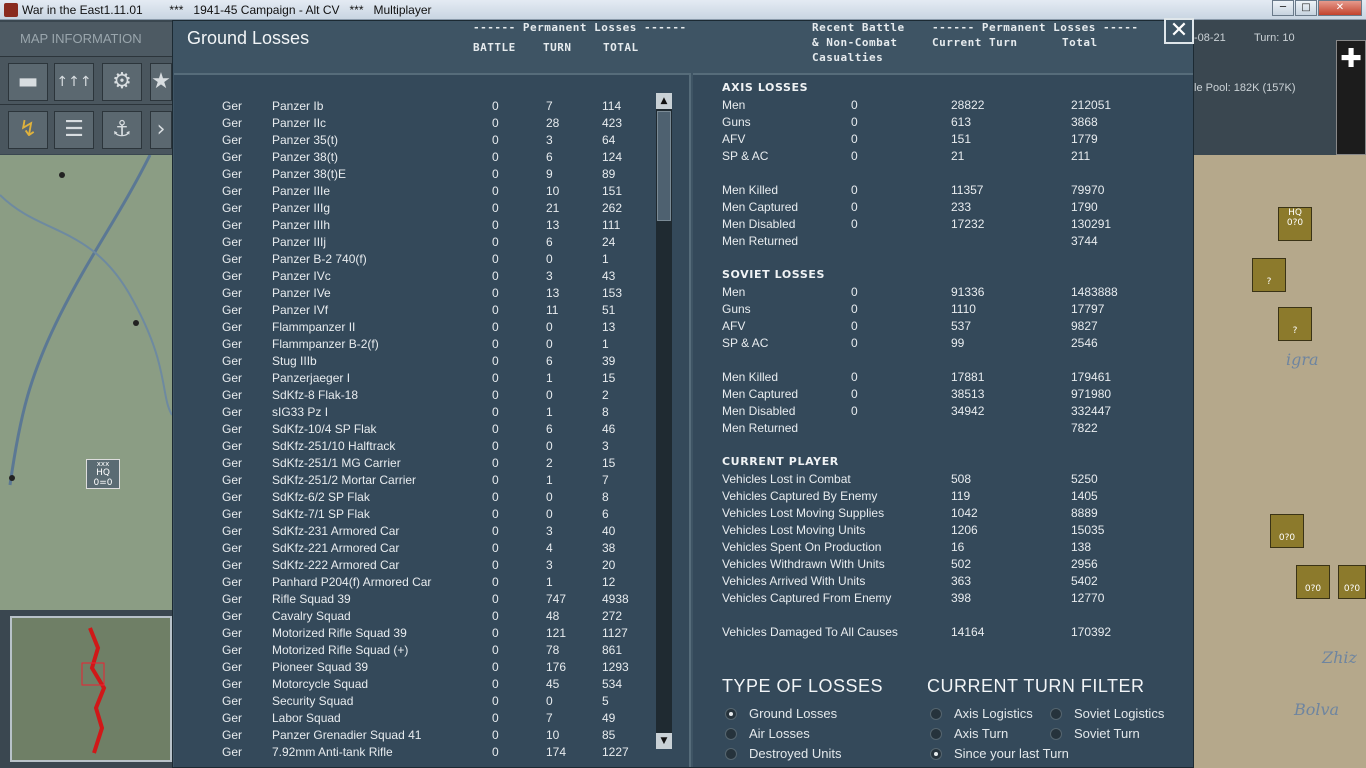  I want to click on ship-icon: ⚓, so click(122, 130).